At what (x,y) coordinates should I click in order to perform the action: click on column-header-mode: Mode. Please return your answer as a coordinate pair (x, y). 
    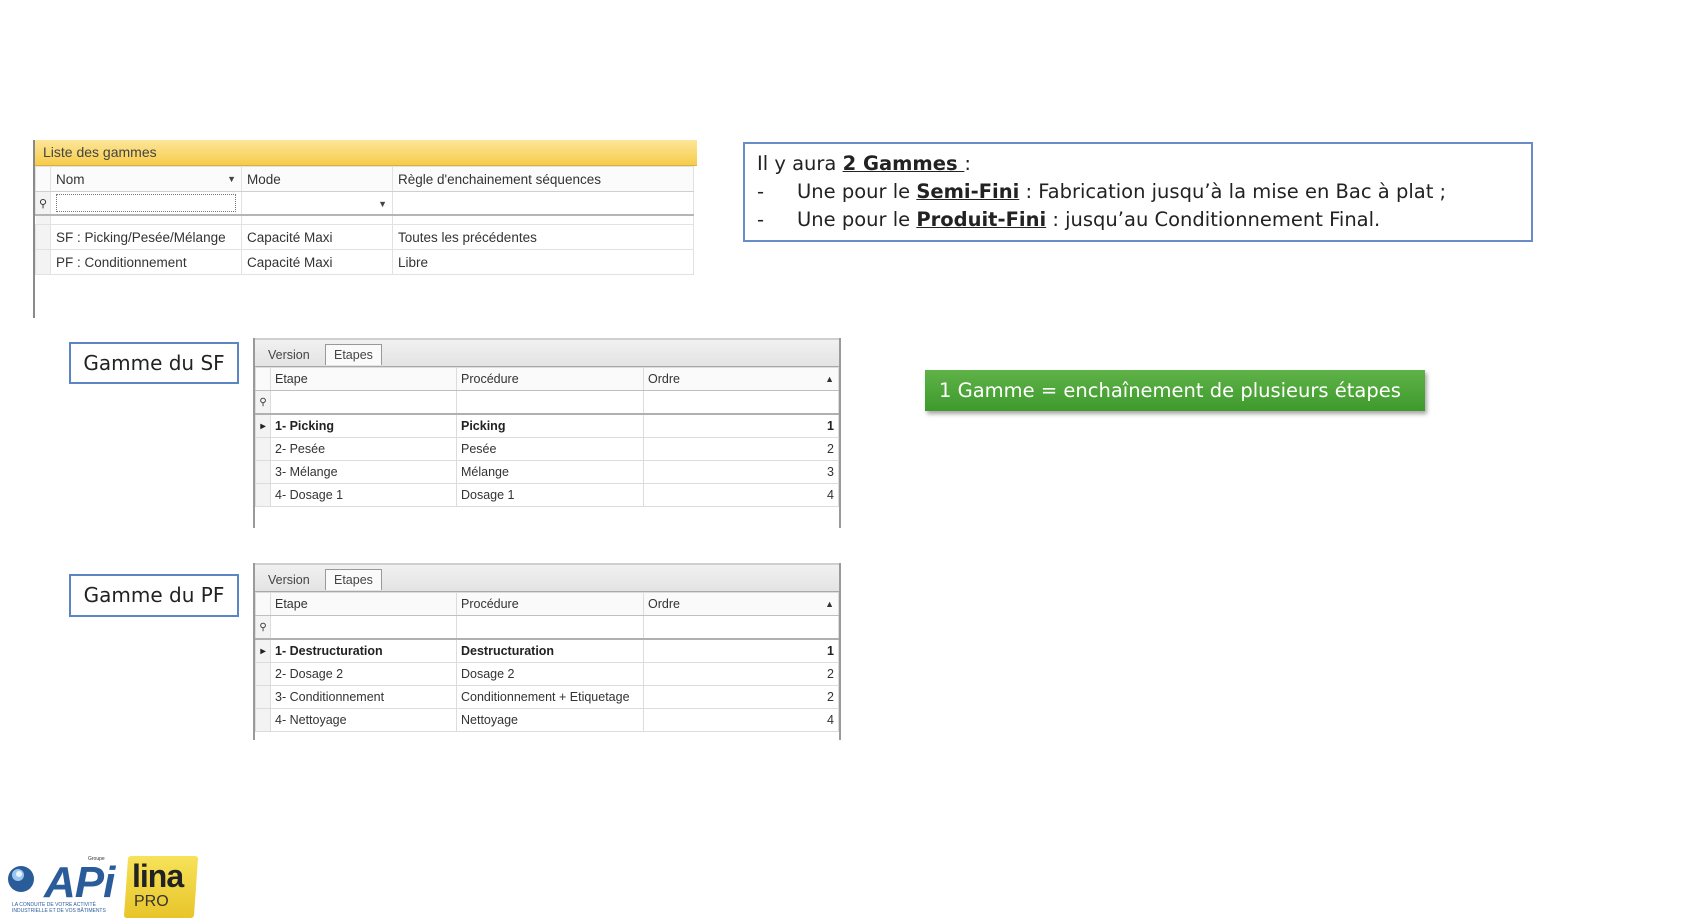
    Looking at the image, I should click on (317, 179).